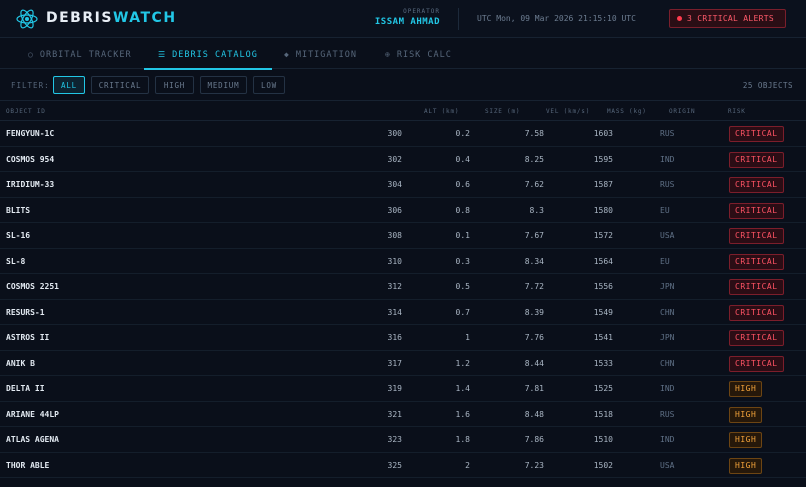 The width and height of the screenshot is (806, 487). I want to click on altitude: 312, so click(394, 286).